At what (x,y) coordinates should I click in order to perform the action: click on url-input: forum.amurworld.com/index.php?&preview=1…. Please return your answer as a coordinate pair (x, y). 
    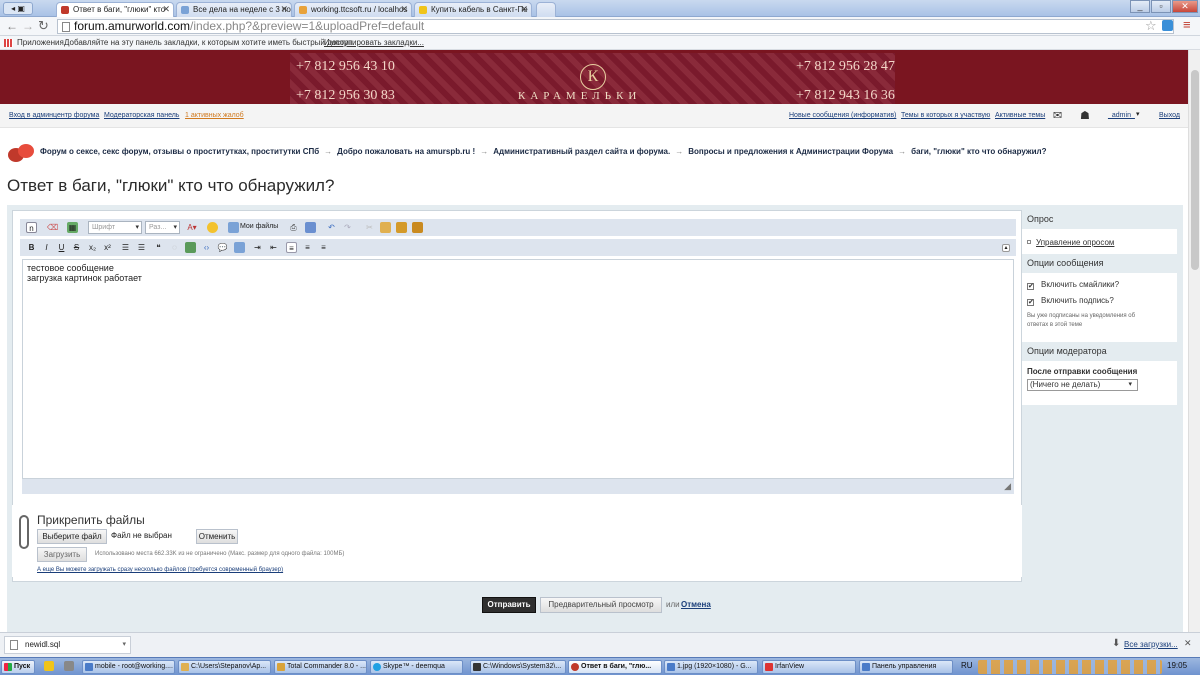
    Looking at the image, I should click on (615, 26).